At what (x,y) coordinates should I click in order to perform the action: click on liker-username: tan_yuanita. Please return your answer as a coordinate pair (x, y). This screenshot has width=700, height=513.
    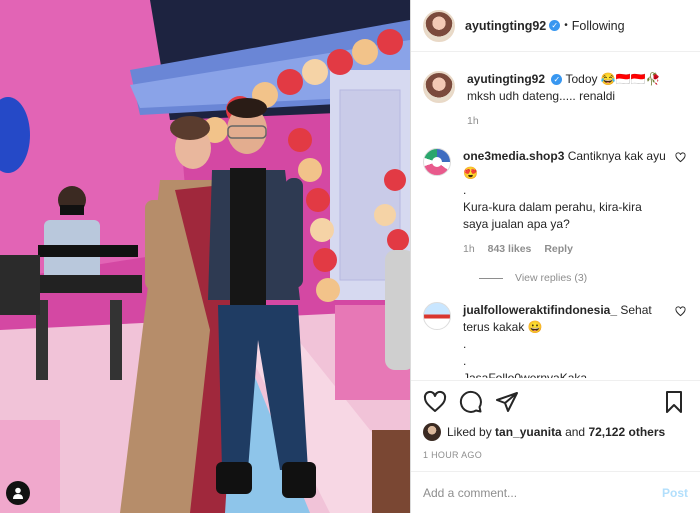
    Looking at the image, I should click on (528, 432).